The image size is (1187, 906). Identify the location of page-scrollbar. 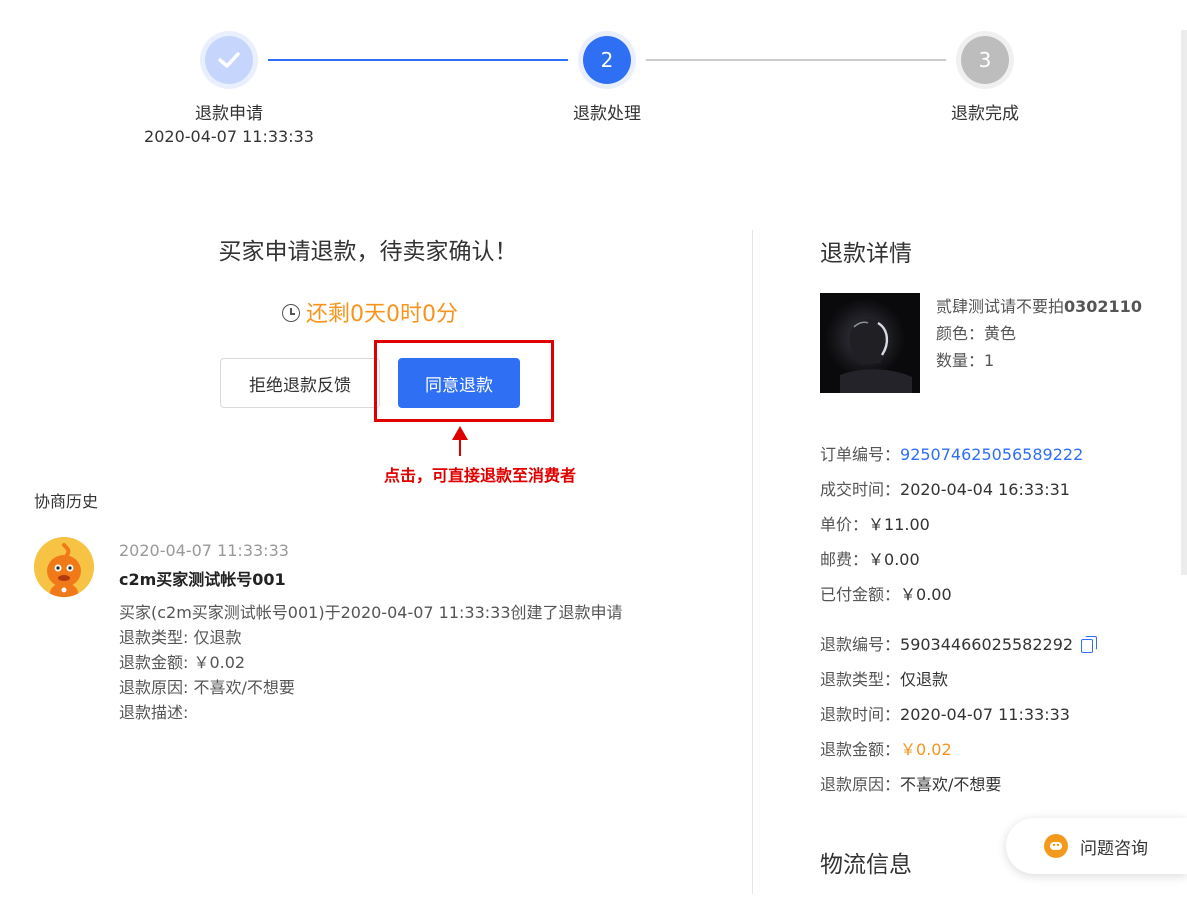
(1184, 302).